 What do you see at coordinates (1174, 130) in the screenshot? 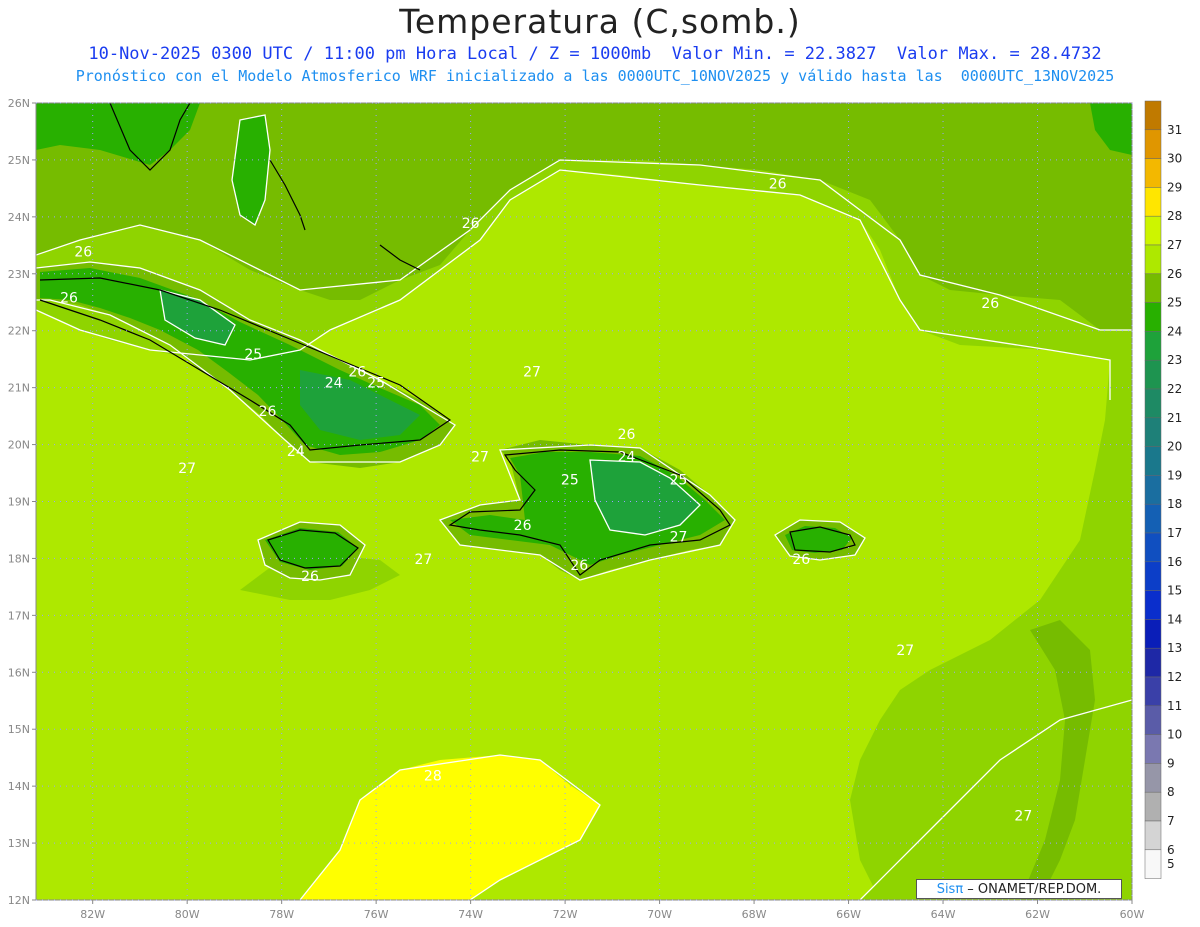
I see `colorbar-label: 31` at bounding box center [1174, 130].